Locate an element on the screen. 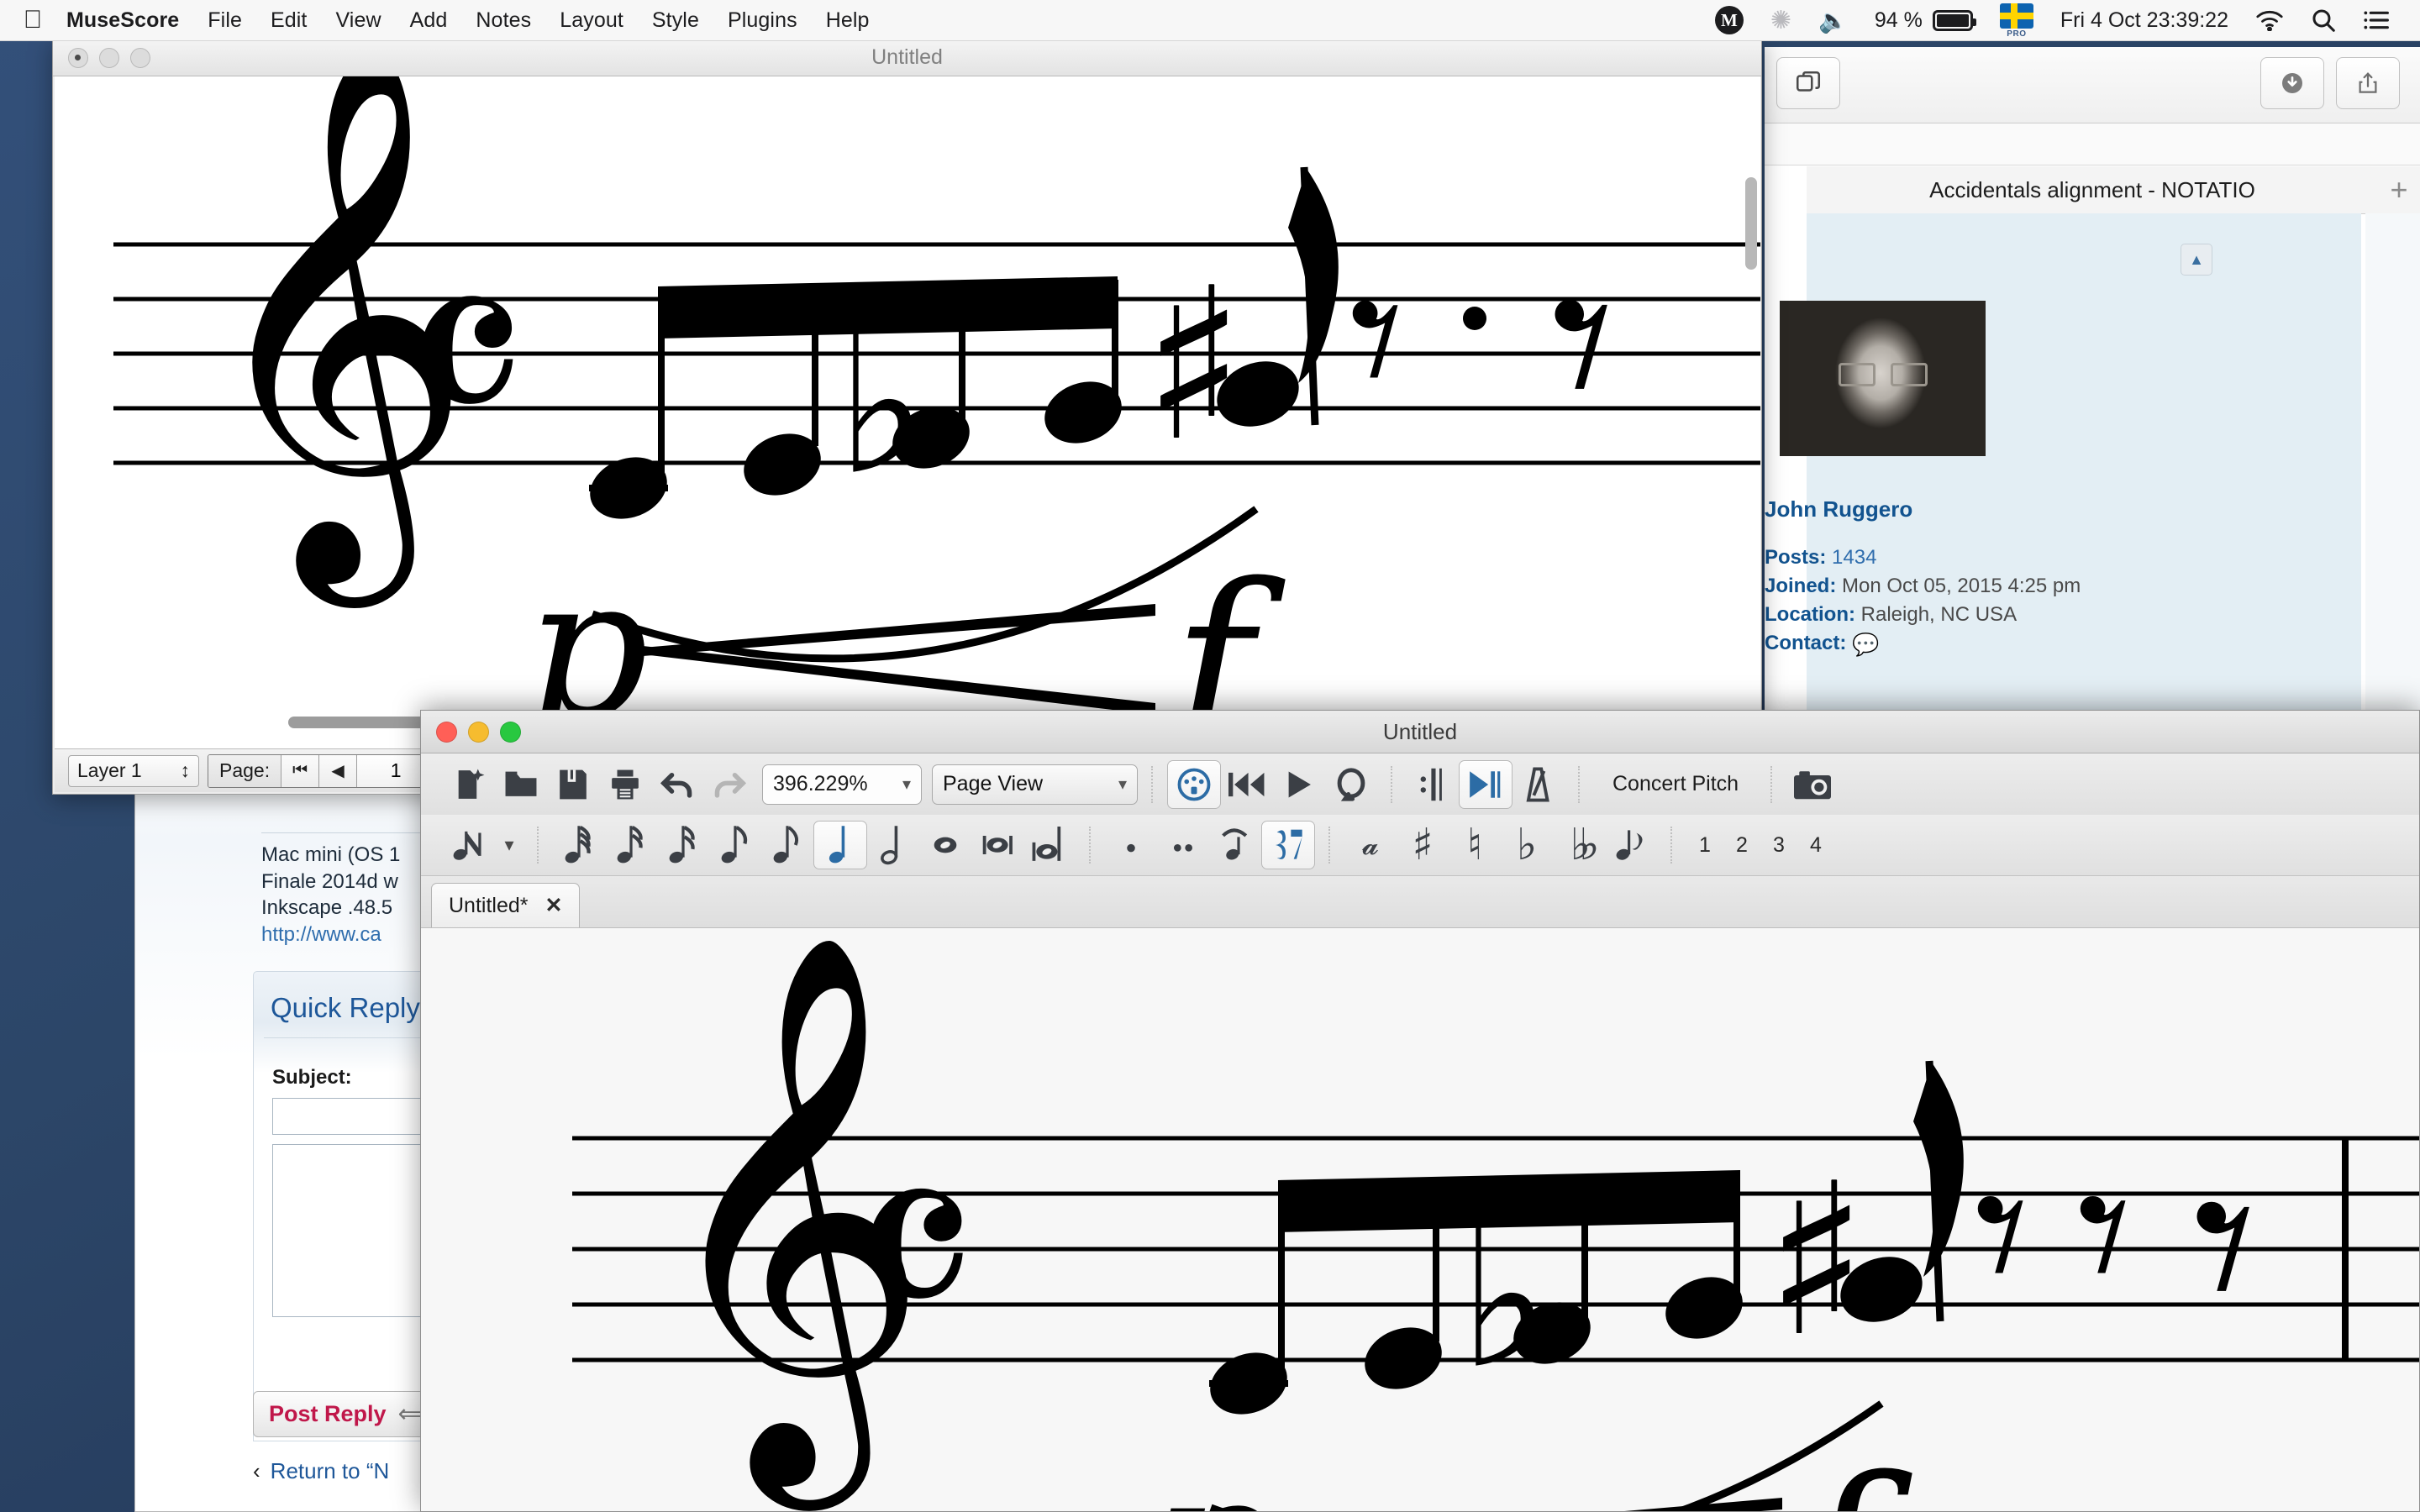  wifi-icon is located at coordinates (2269, 20).